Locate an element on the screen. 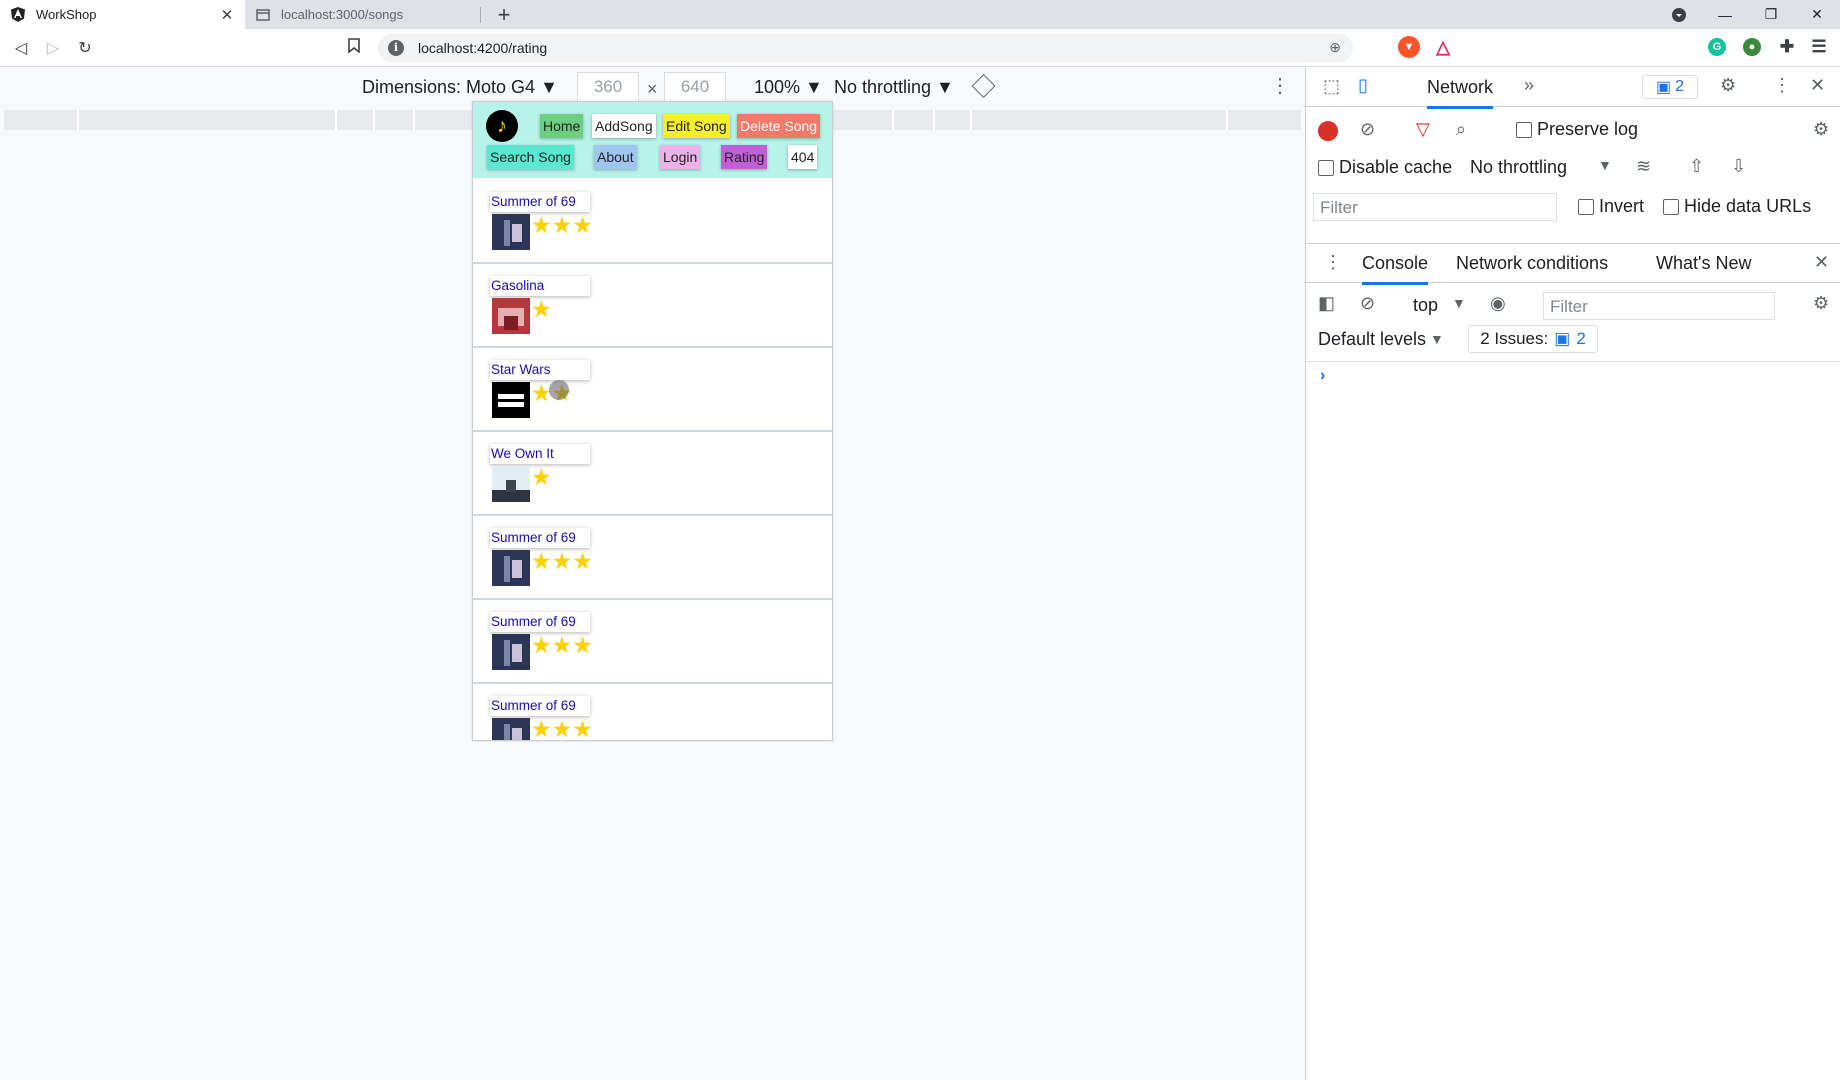 The height and width of the screenshot is (1080, 1840). drawer-menu-icon: ⋮ is located at coordinates (1333, 262).